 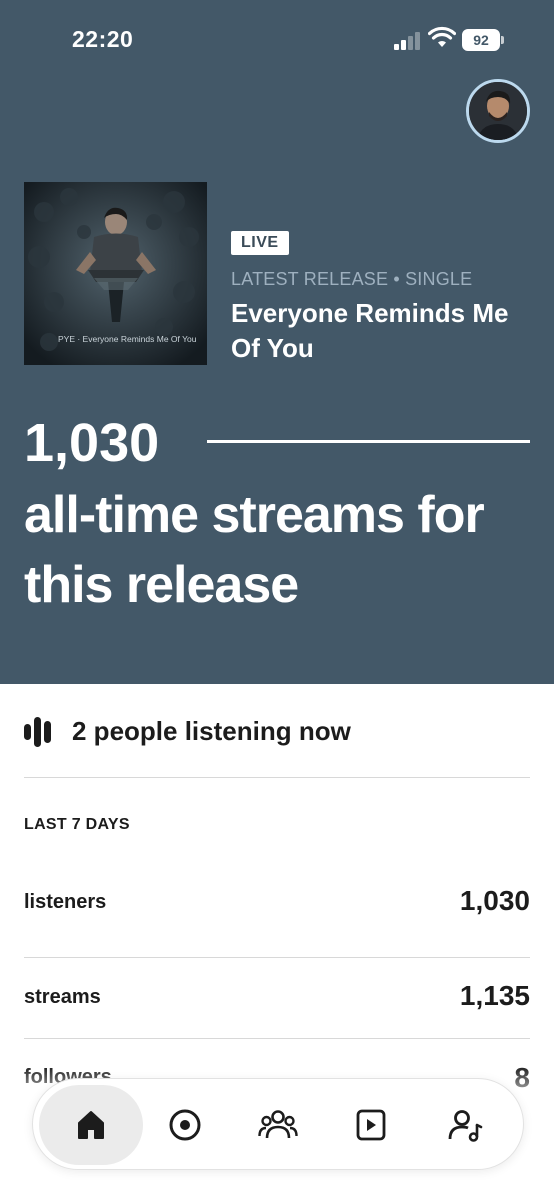 I want to click on bottom-nav-bar, so click(x=278, y=1124).